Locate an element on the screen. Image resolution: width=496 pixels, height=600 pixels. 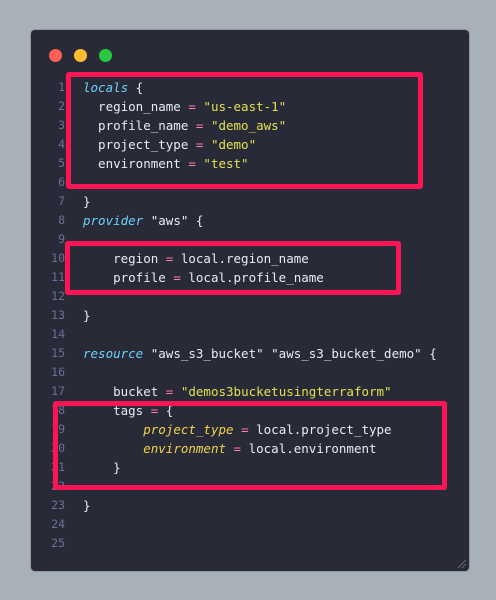
code-line: 2 region_name = "us-east-1" is located at coordinates (250, 106).